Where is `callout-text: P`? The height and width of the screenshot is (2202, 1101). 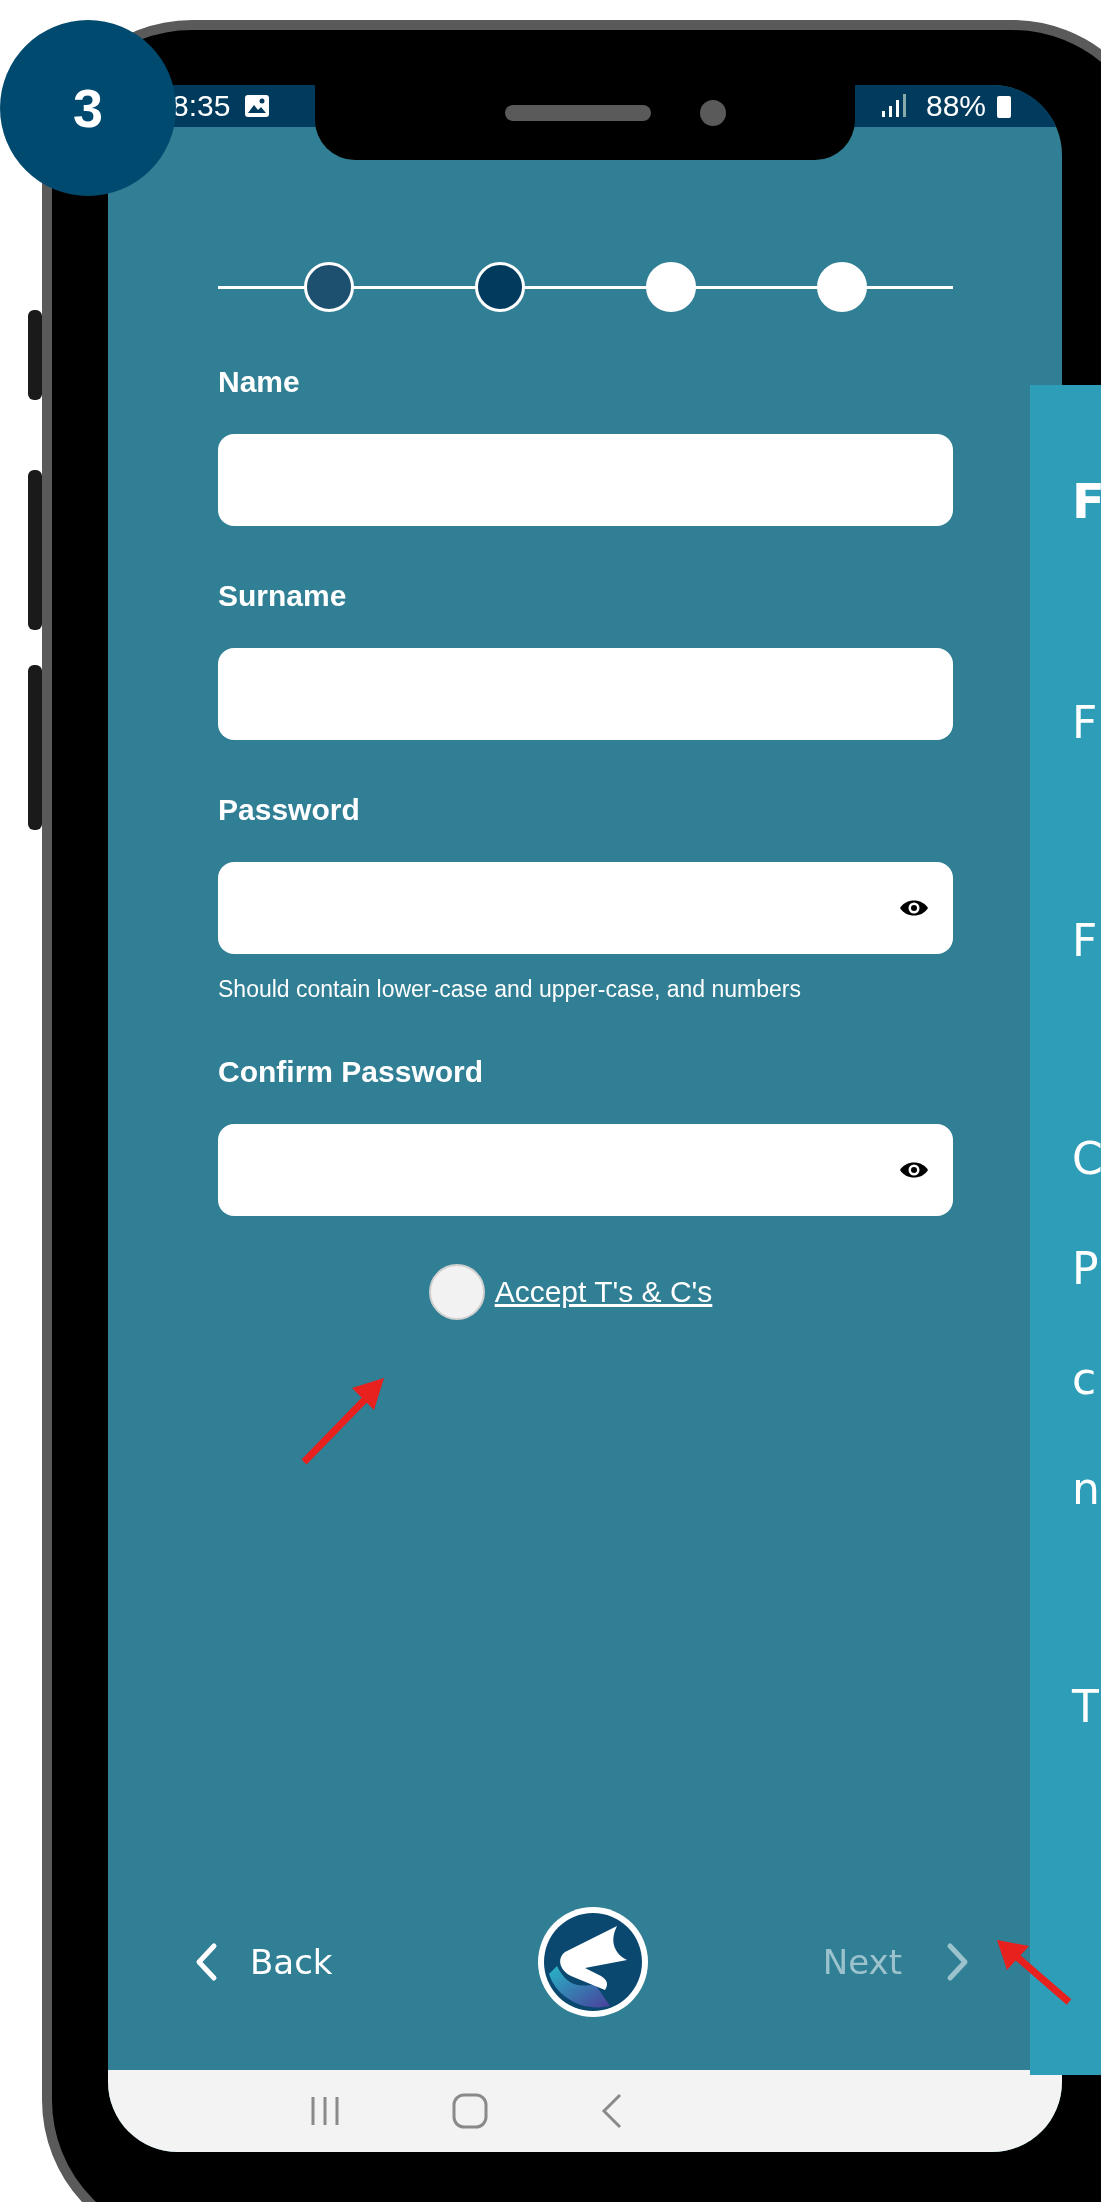 callout-text: P is located at coordinates (1086, 1269).